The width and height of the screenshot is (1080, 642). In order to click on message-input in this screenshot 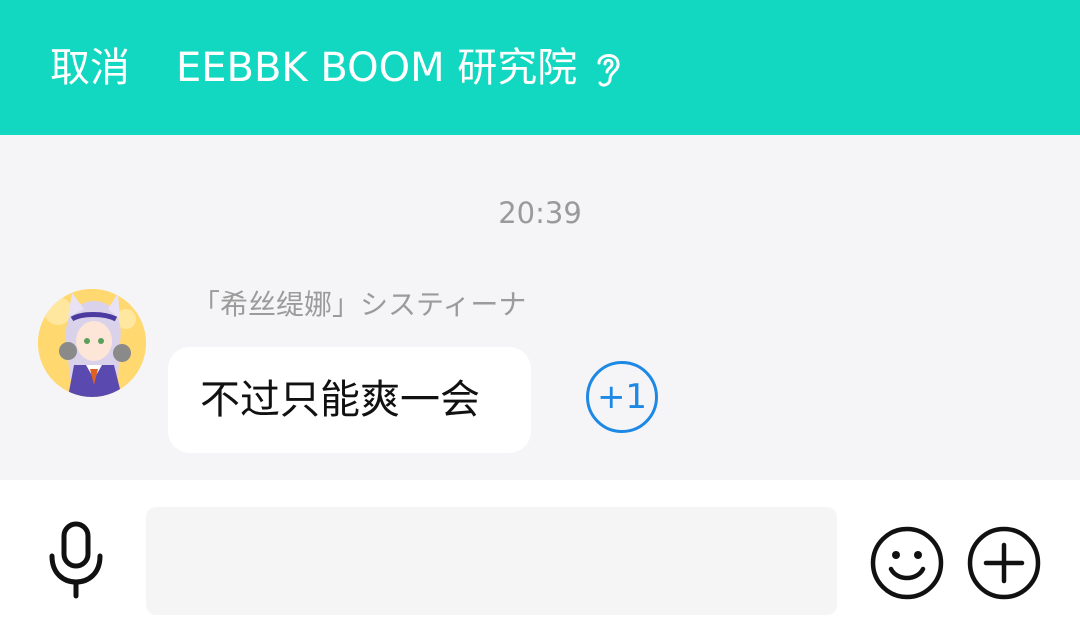, I will do `click(491, 561)`.